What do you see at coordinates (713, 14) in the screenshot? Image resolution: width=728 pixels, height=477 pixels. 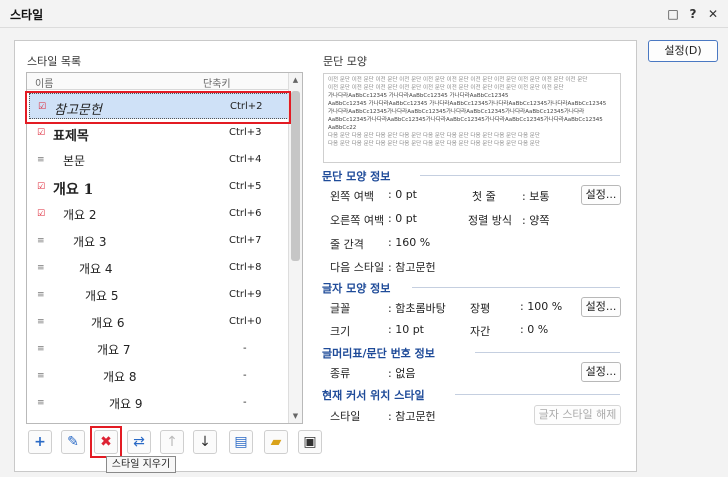 I see `close-icon: ✕` at bounding box center [713, 14].